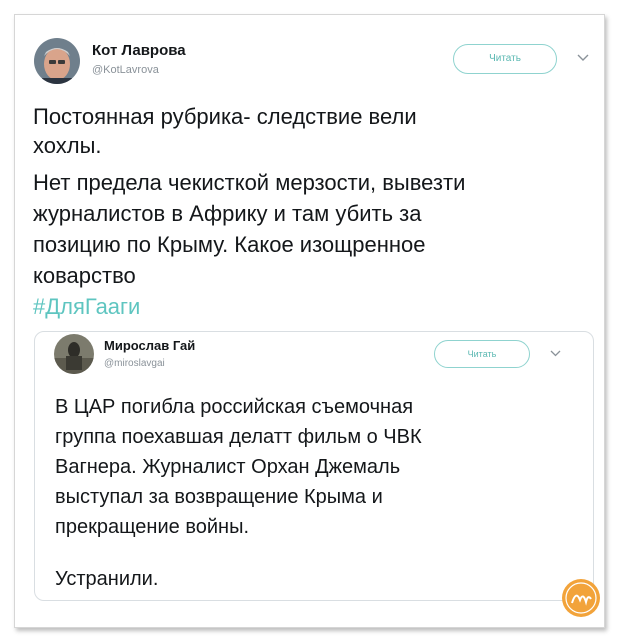  I want to click on tweet-text-line-6: коварство, so click(84, 275).